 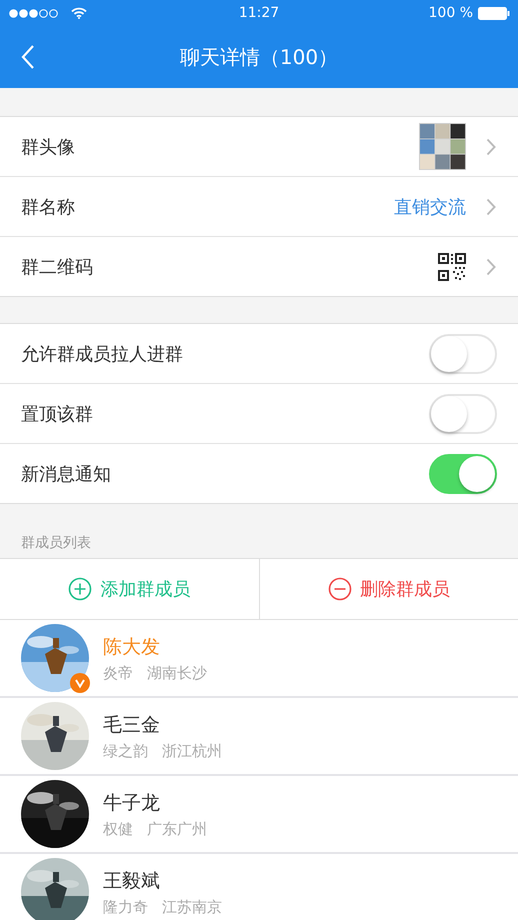 What do you see at coordinates (48, 207) in the screenshot?
I see `row-label: 群名称` at bounding box center [48, 207].